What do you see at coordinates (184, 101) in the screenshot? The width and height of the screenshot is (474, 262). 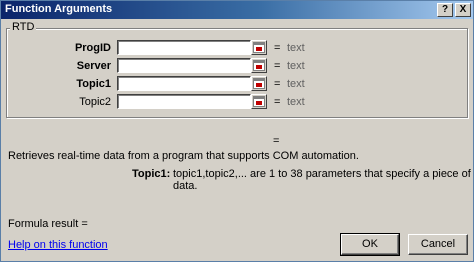 I see `topic2-input` at bounding box center [184, 101].